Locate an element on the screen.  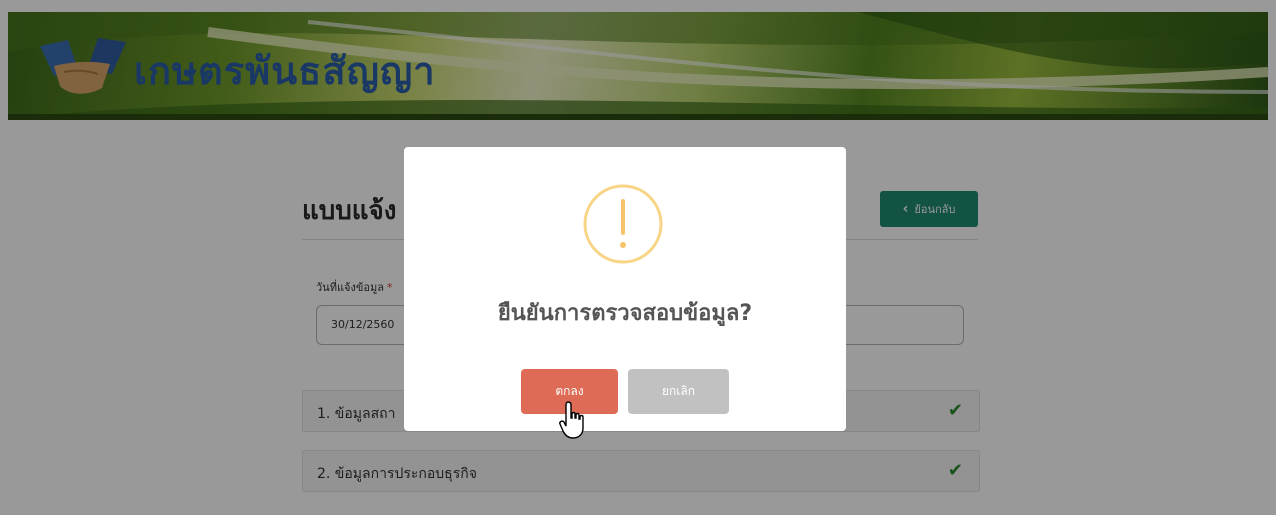
hand-pointer-cursor-icon is located at coordinates (571, 420).